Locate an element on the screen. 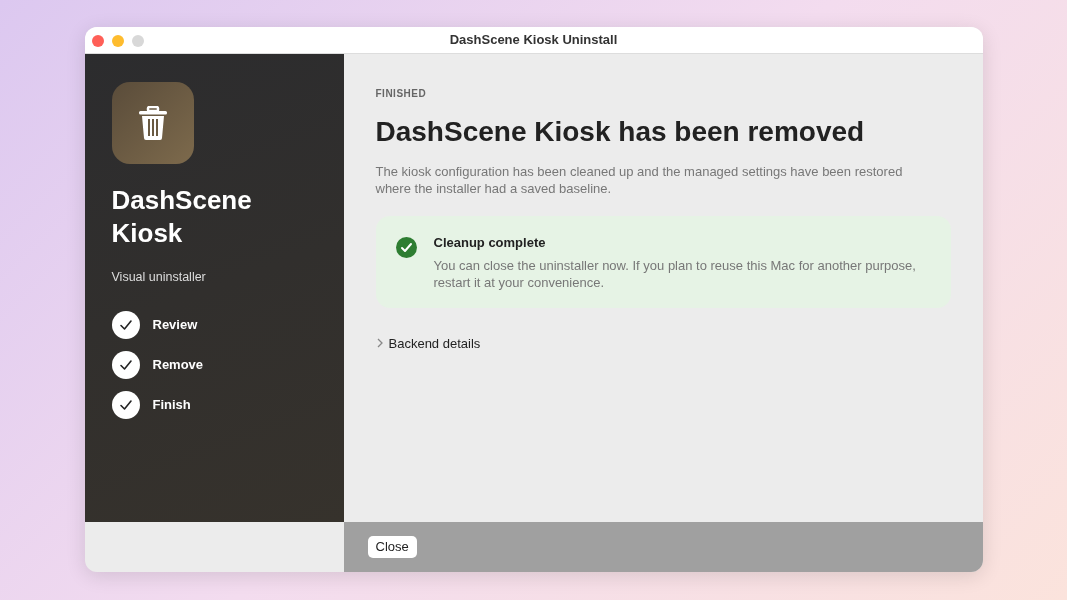  minimize-window-icon is located at coordinates (117, 41).